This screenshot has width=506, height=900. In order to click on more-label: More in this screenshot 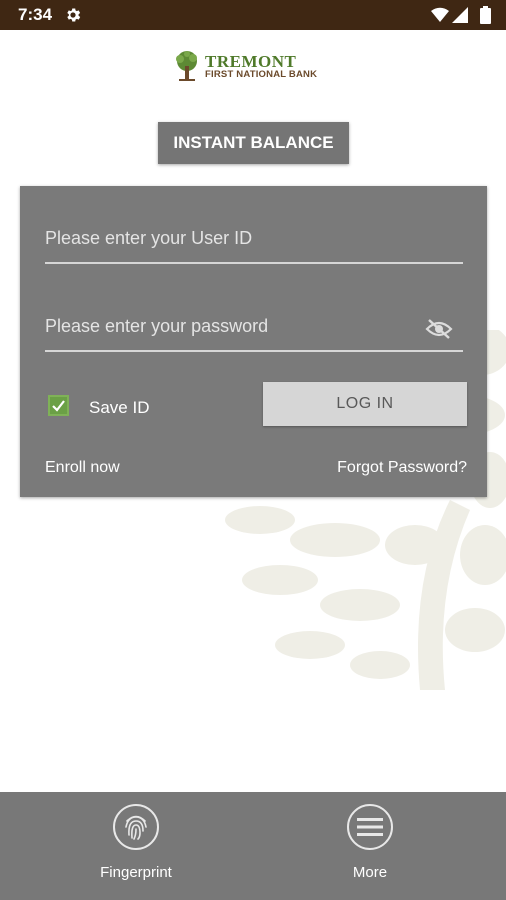, I will do `click(370, 872)`.